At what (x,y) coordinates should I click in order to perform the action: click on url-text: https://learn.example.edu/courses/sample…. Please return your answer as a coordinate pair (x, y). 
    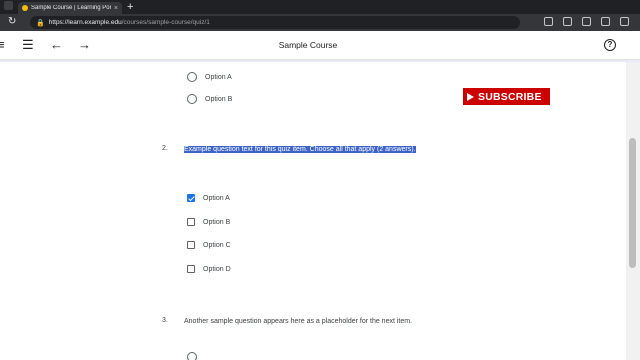
    Looking at the image, I should click on (129, 22).